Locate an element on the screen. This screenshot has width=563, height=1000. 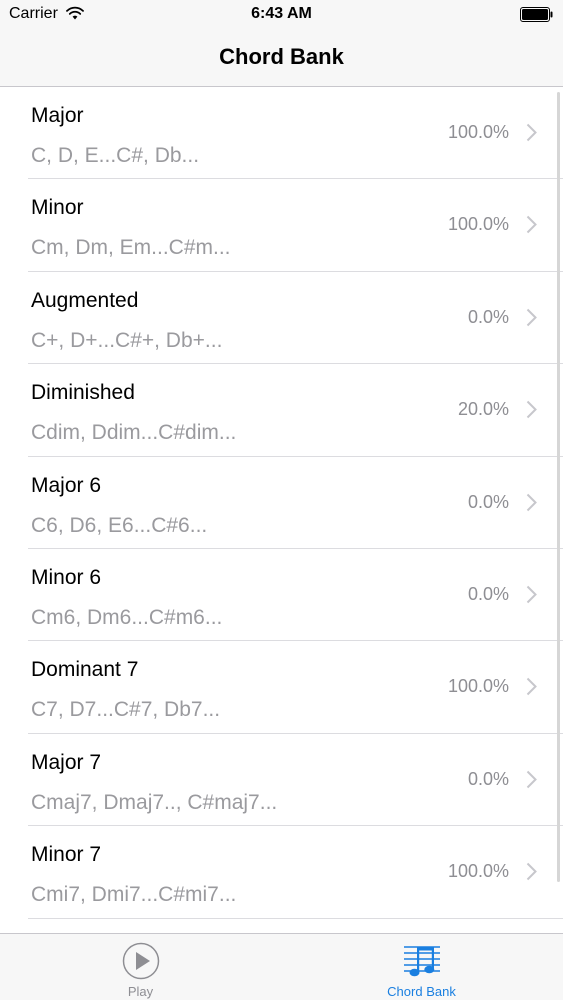
chord-row-major-7: Major 7 Cmaj7, Dmaj7.., C#maj7... 0.0% is located at coordinates (281, 780).